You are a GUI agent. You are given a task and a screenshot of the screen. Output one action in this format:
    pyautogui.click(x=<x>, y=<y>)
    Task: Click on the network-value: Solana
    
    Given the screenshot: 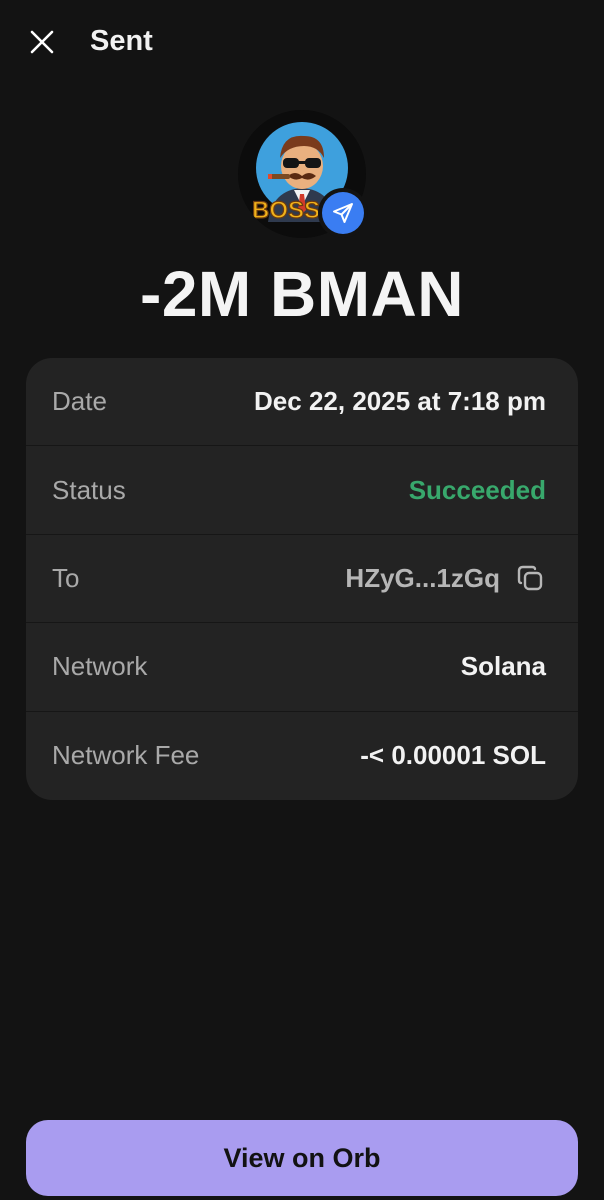 What is the action you would take?
    pyautogui.click(x=503, y=666)
    